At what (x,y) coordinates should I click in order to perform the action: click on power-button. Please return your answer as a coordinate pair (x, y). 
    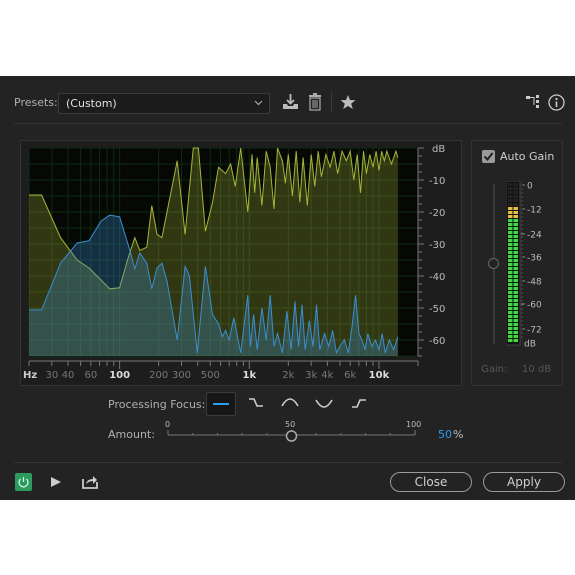
    Looking at the image, I should click on (23, 482).